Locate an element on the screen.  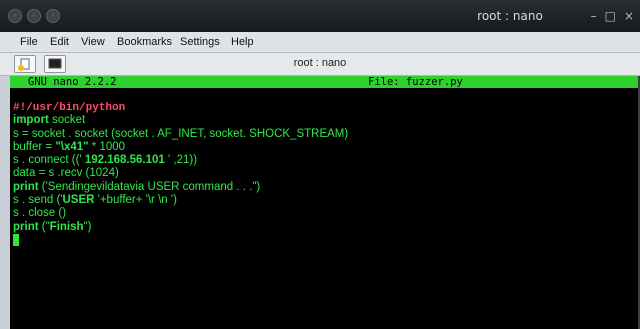
text-cursor is located at coordinates (16, 239).